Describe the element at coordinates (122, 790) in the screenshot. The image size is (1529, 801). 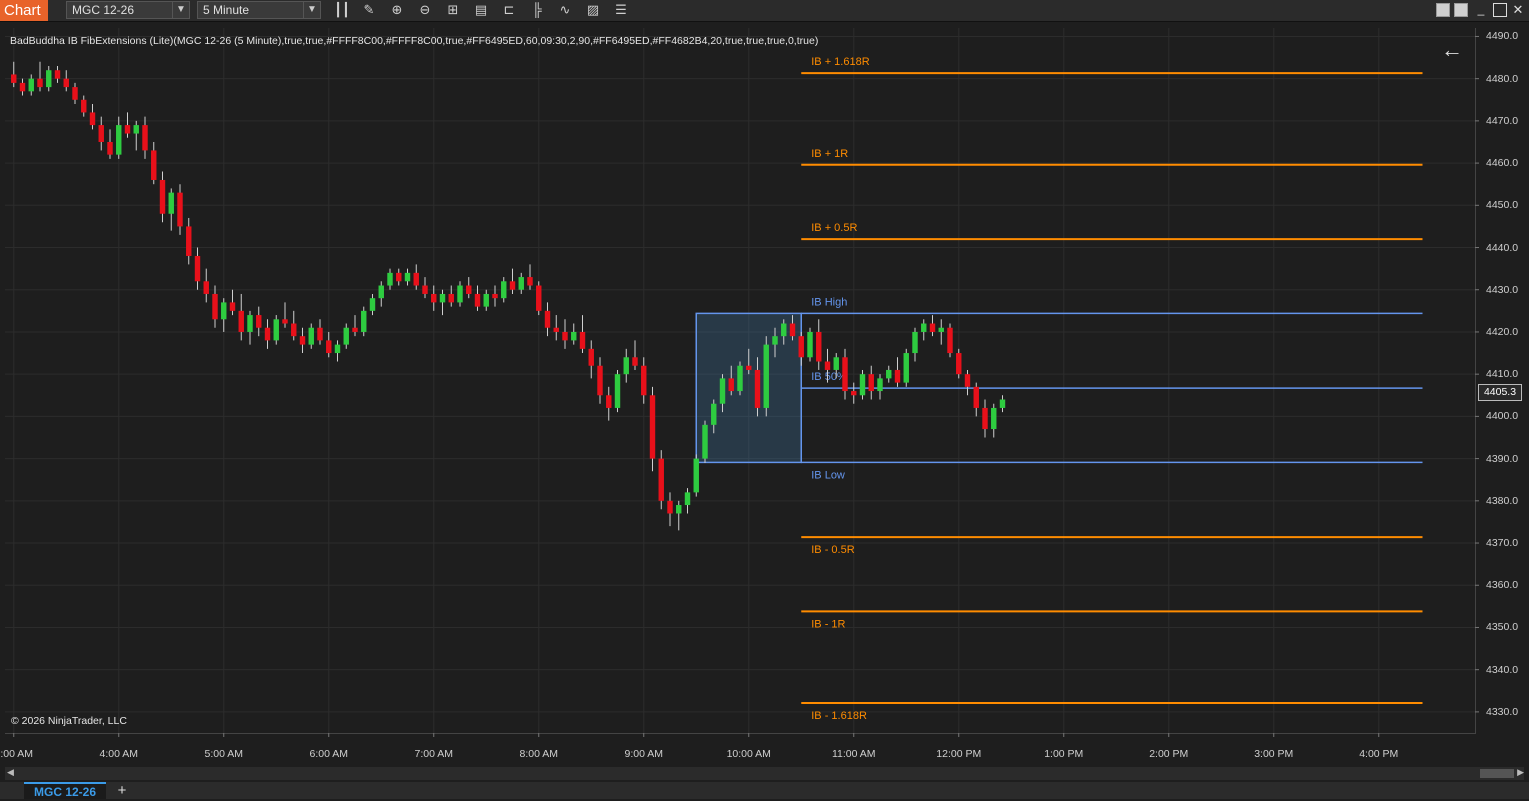
I see `add-tab-button: +` at that location.